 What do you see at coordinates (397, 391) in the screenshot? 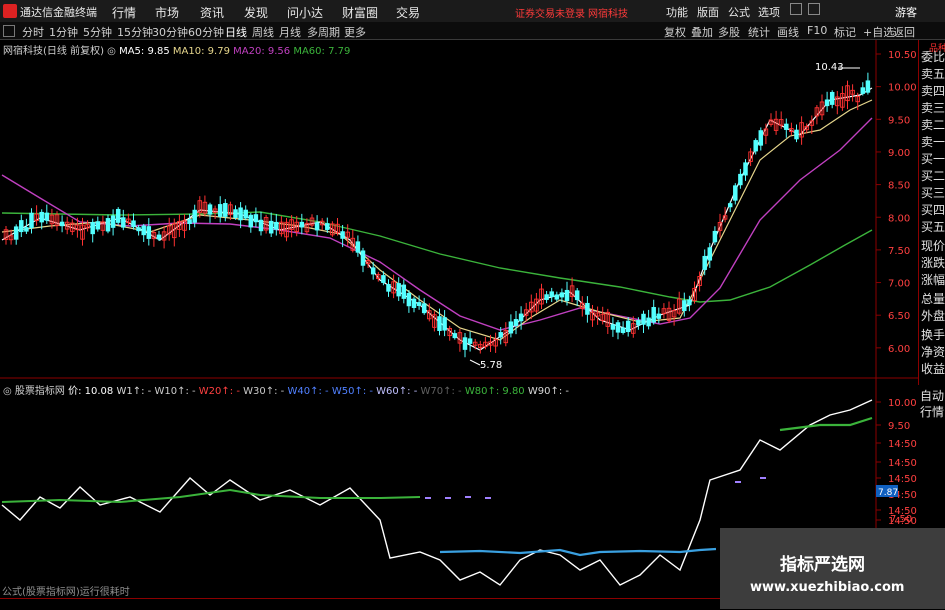
I see `w60-label: W60↑: -` at bounding box center [397, 391].